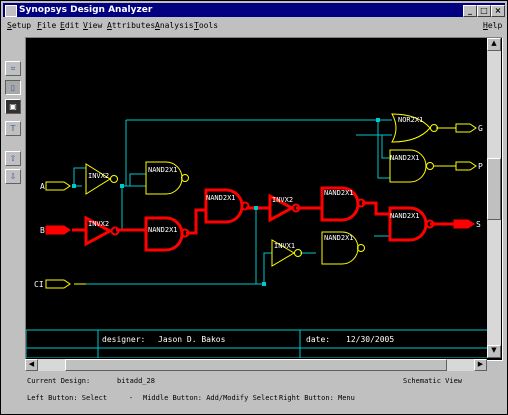  I want to click on menu-tools: Tools, so click(206, 26).